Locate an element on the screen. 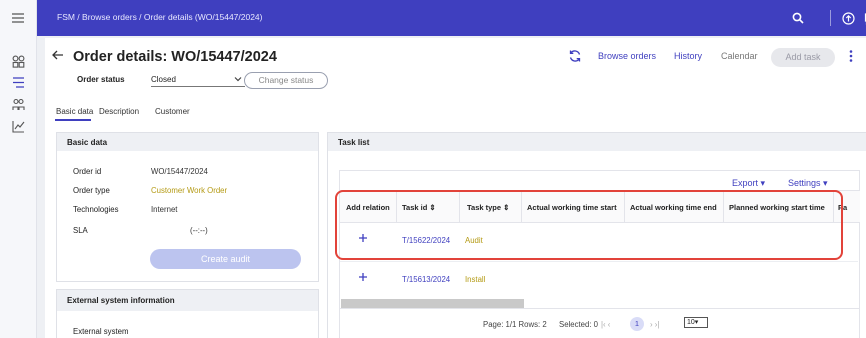  upload-icon is located at coordinates (848, 18).